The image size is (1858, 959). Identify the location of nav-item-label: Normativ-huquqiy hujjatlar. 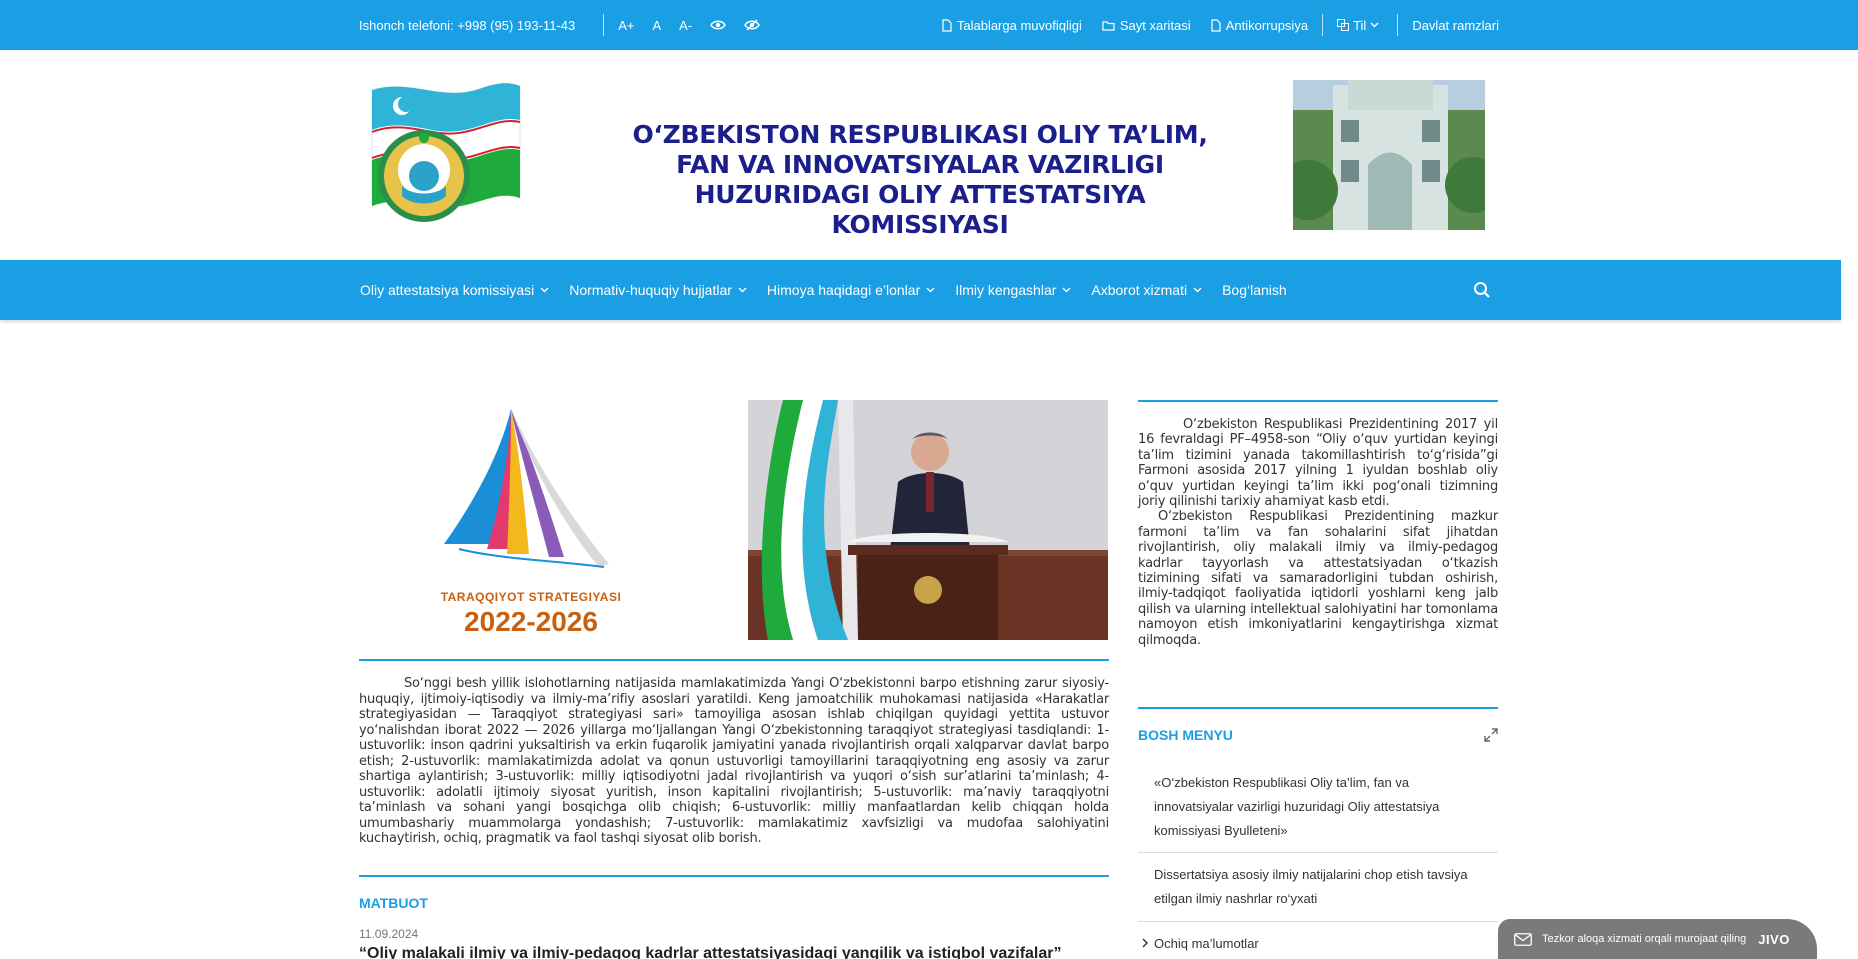
(650, 290).